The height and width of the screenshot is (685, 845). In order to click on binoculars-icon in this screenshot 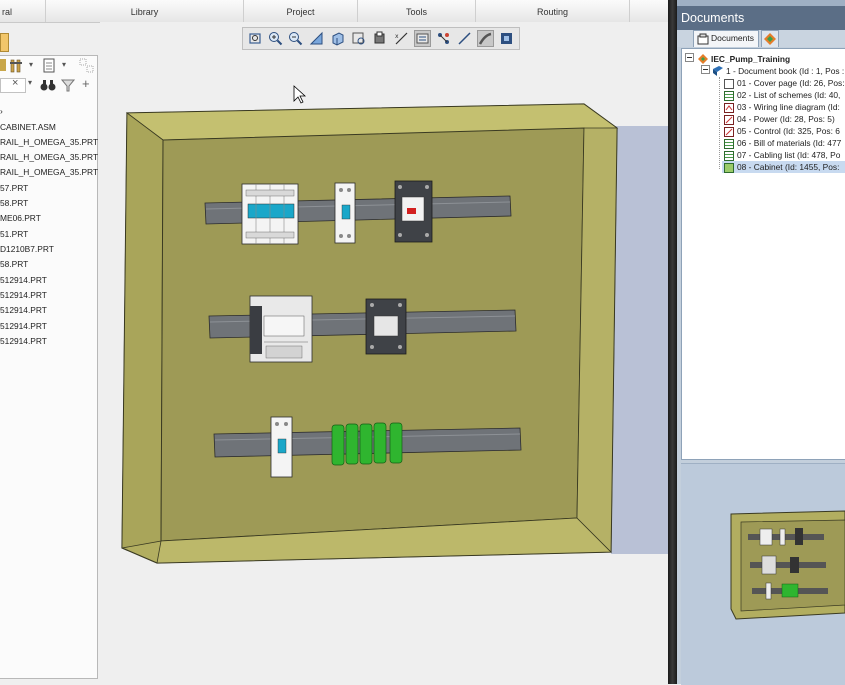, I will do `click(48, 85)`.